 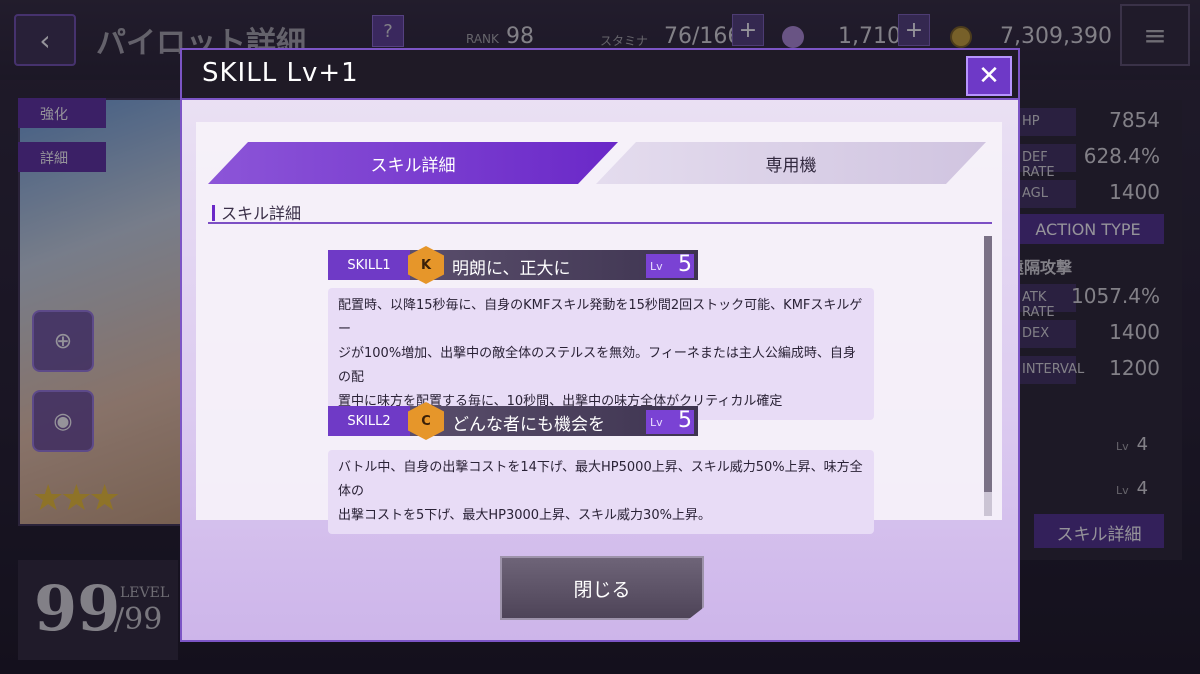 I want to click on close-button: 閉じる, so click(x=602, y=588).